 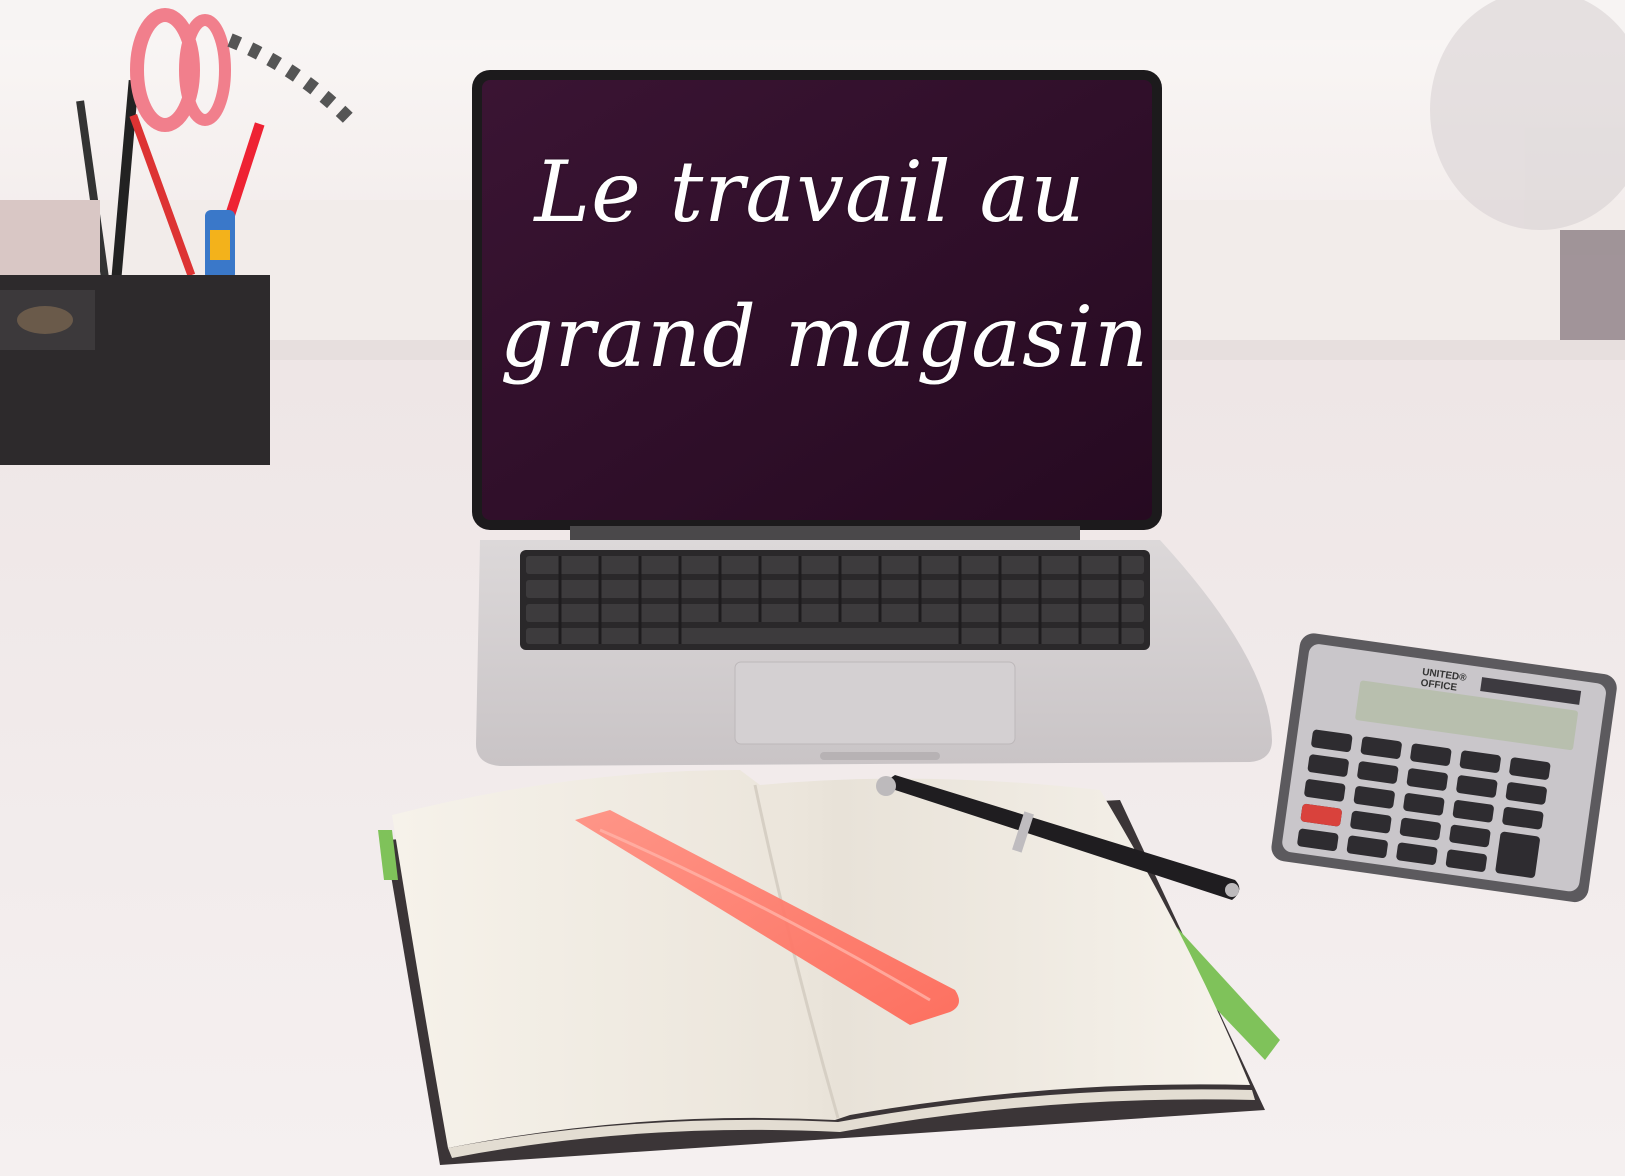 I want to click on headline-line-1: Le travail au, so click(x=810, y=192).